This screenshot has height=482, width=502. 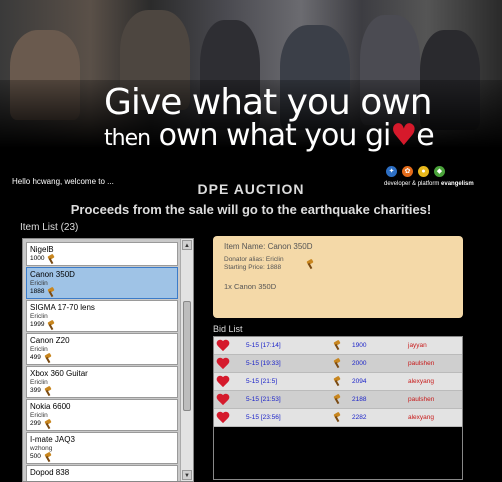 What do you see at coordinates (254, 259) in the screenshot?
I see `detail-donator: Donator alias: Ericlin` at bounding box center [254, 259].